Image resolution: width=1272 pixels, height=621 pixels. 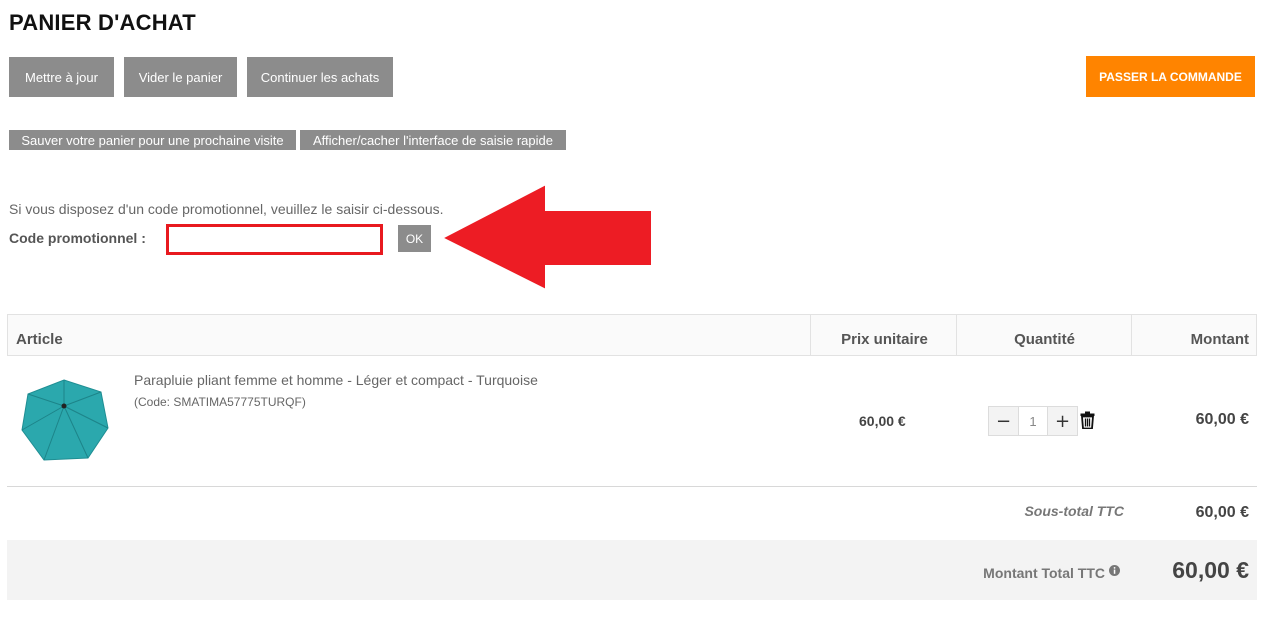 What do you see at coordinates (1210, 570) in the screenshot?
I see `total-value: 60,00 €` at bounding box center [1210, 570].